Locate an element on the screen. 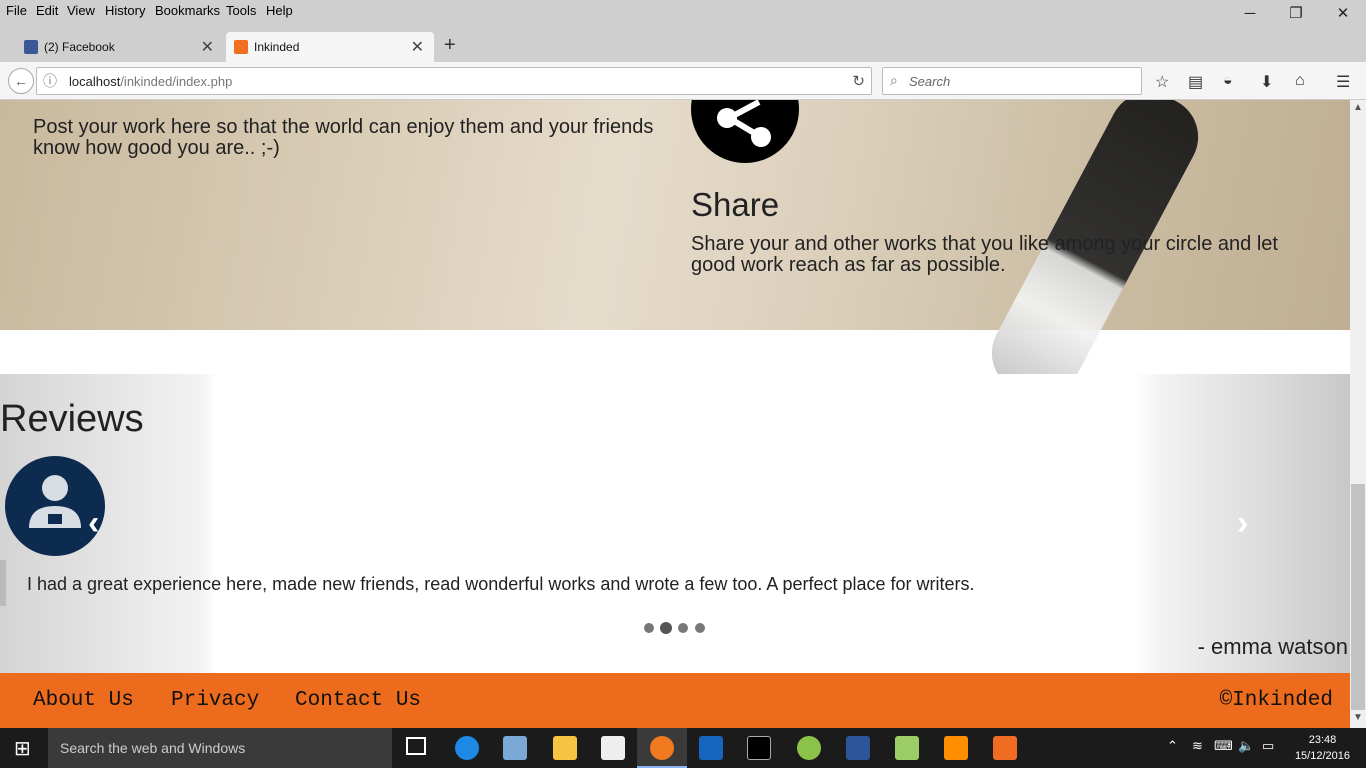 The width and height of the screenshot is (1366, 768). clock-time: 23:48 is located at coordinates (1322, 740).